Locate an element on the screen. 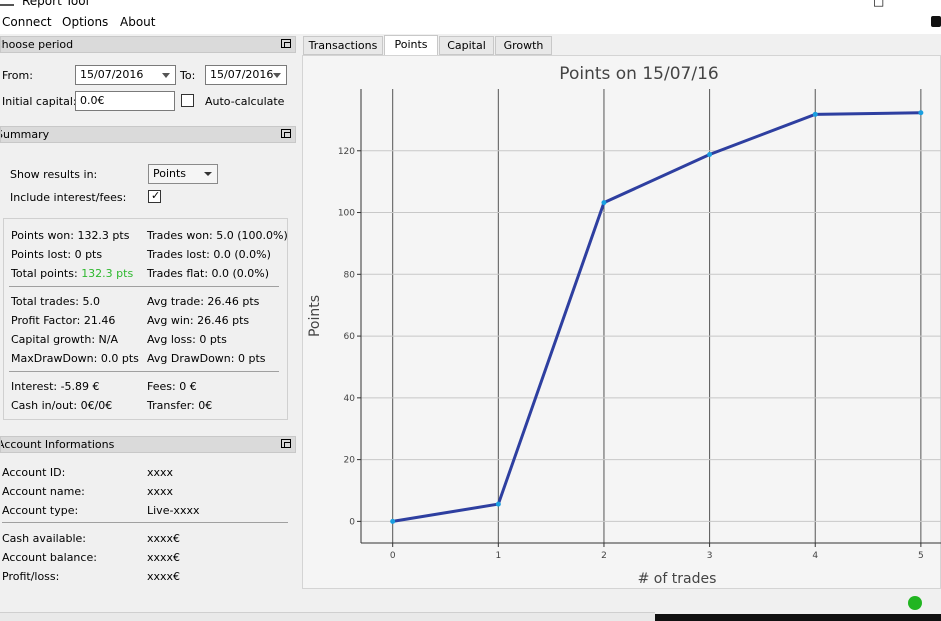 Image resolution: width=941 pixels, height=621 pixels. y-tick-label: 120 is located at coordinates (346, 152).